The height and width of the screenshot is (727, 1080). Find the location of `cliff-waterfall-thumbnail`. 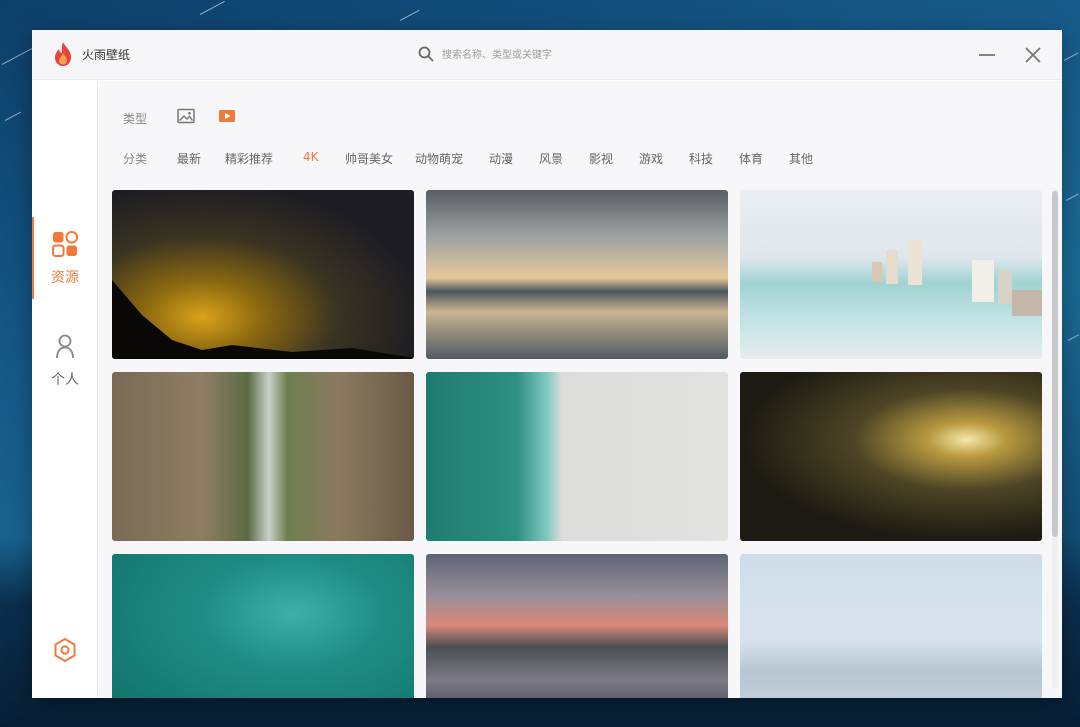

cliff-waterfall-thumbnail is located at coordinates (263, 456).